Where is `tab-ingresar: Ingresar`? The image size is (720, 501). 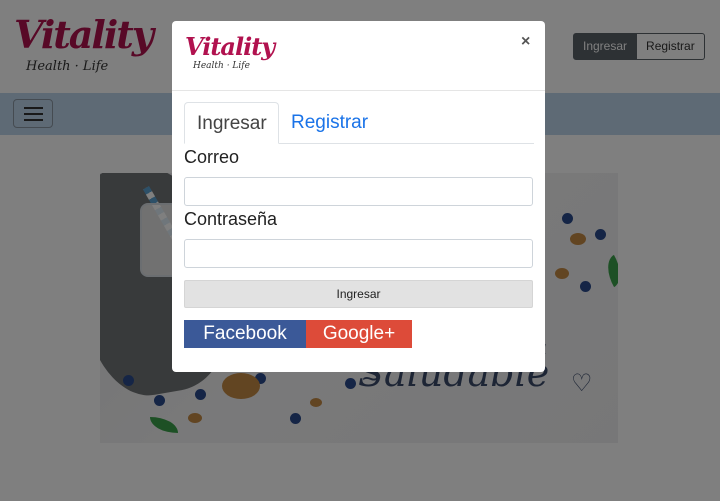 tab-ingresar: Ingresar is located at coordinates (231, 123).